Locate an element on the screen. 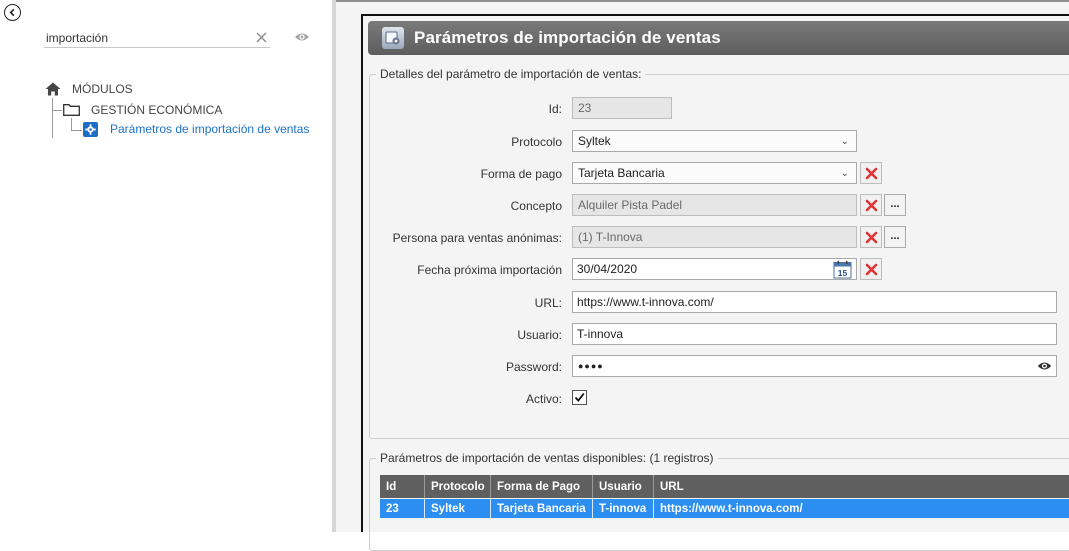 This screenshot has width=1069, height=551. chevron-left-icon is located at coordinates (12, 12).